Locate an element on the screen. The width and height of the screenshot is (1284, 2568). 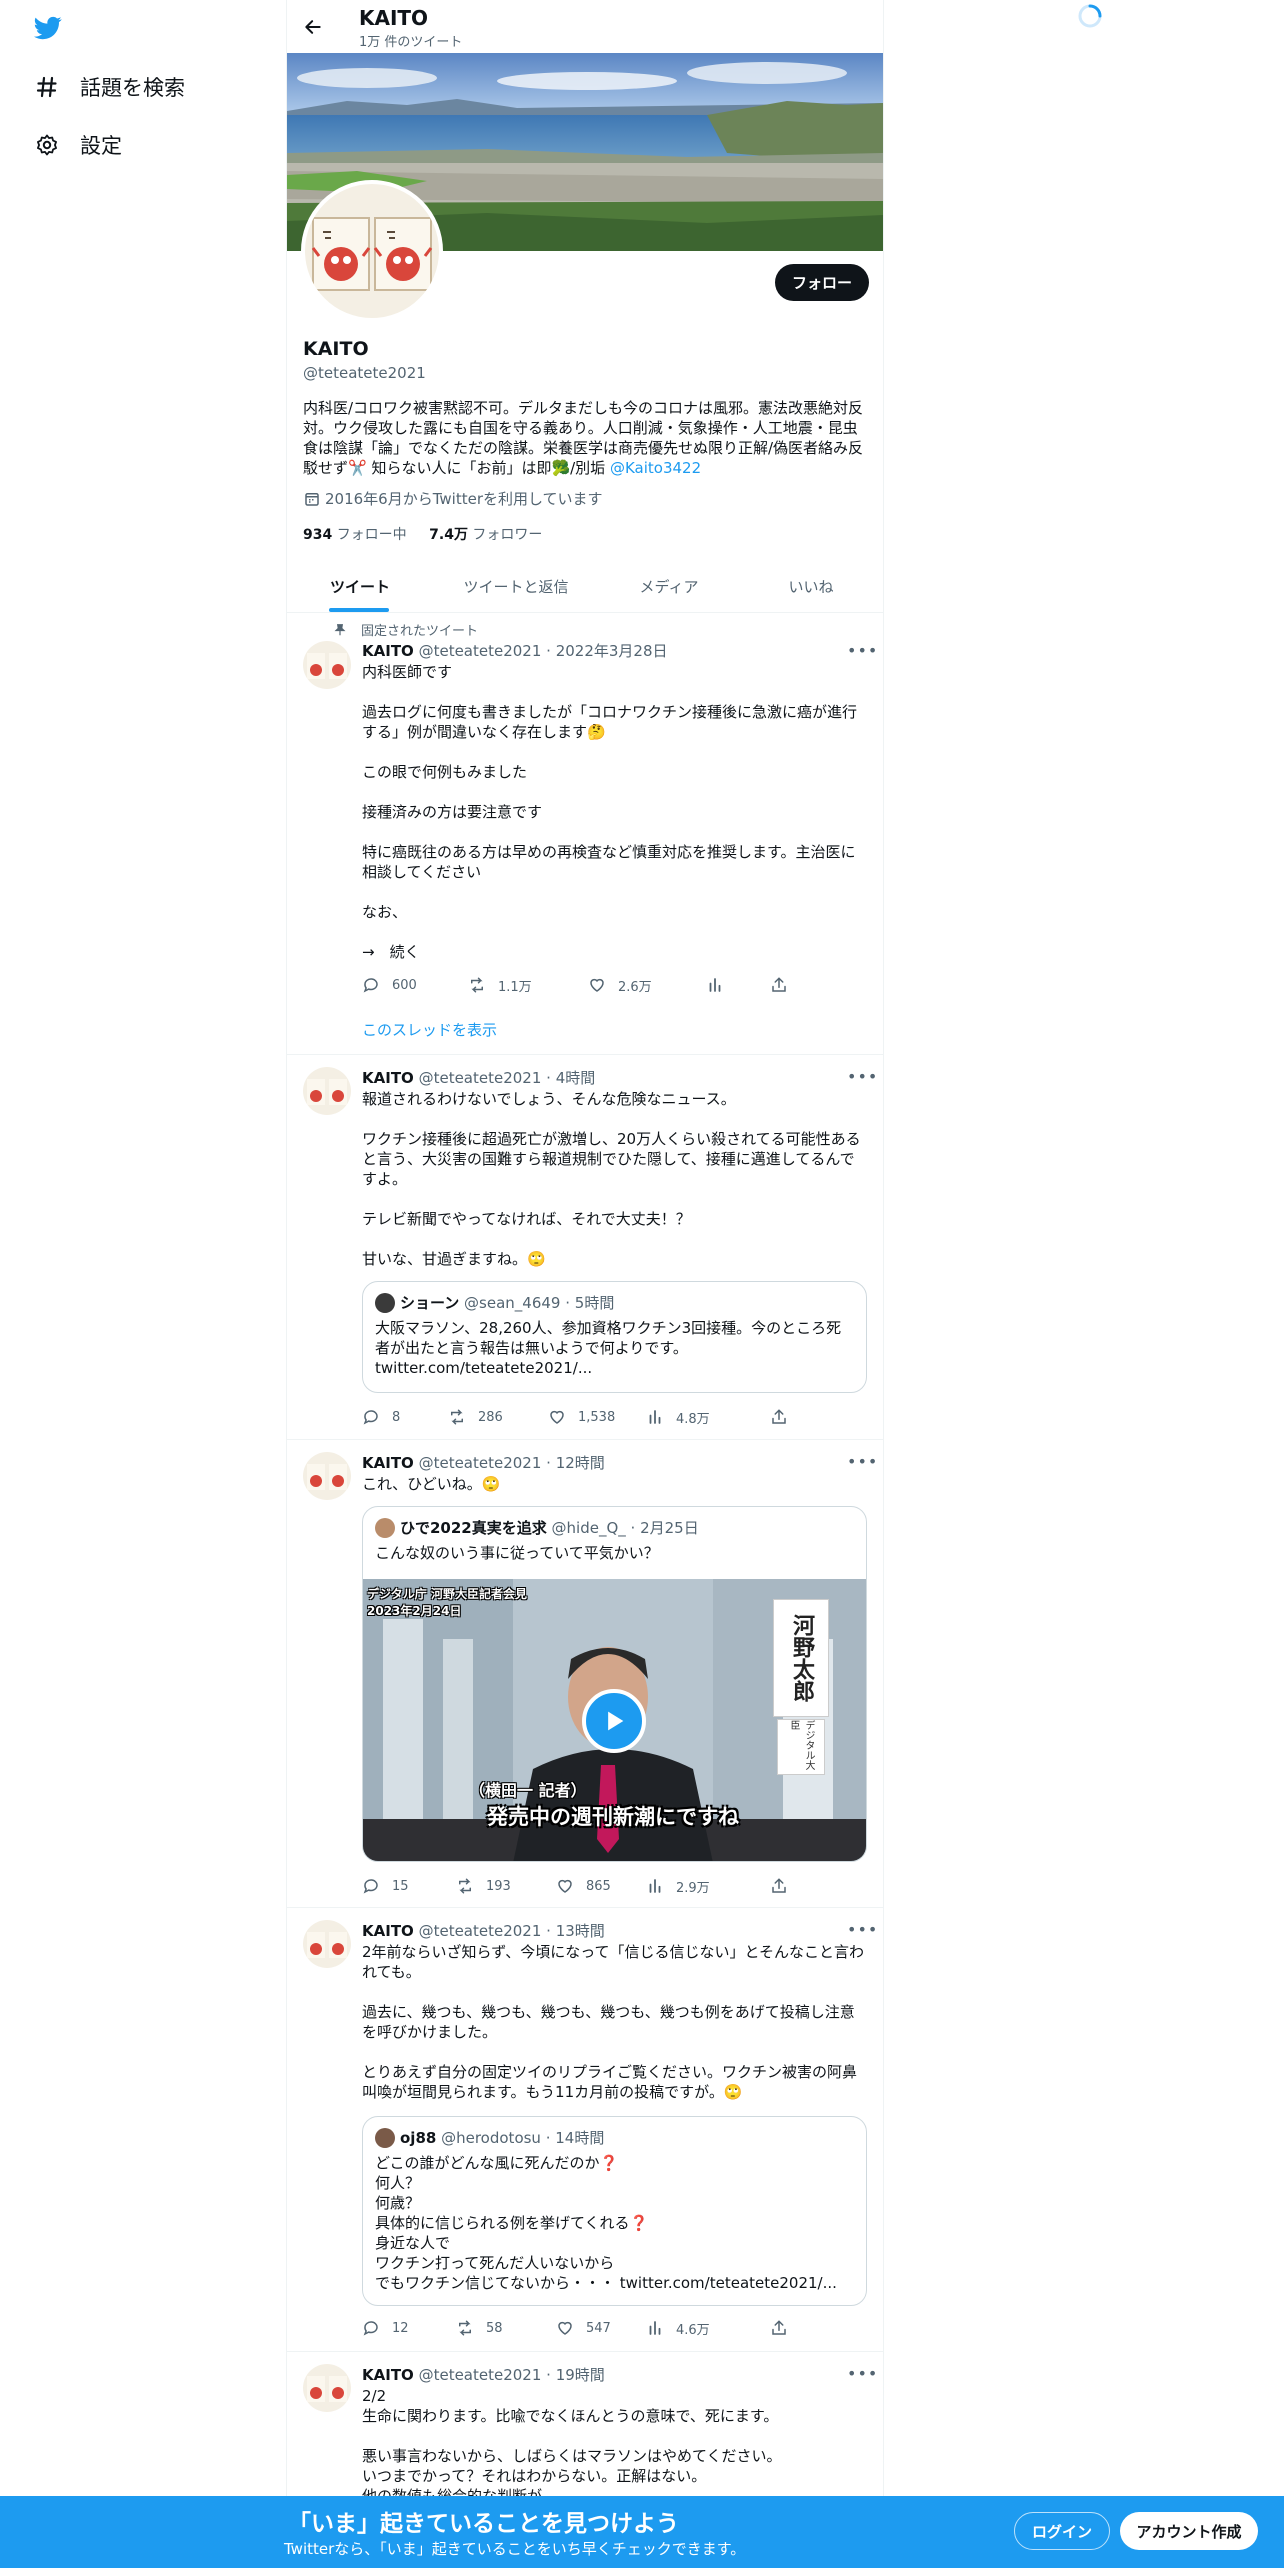
tab-likes: いいね is located at coordinates (811, 586).